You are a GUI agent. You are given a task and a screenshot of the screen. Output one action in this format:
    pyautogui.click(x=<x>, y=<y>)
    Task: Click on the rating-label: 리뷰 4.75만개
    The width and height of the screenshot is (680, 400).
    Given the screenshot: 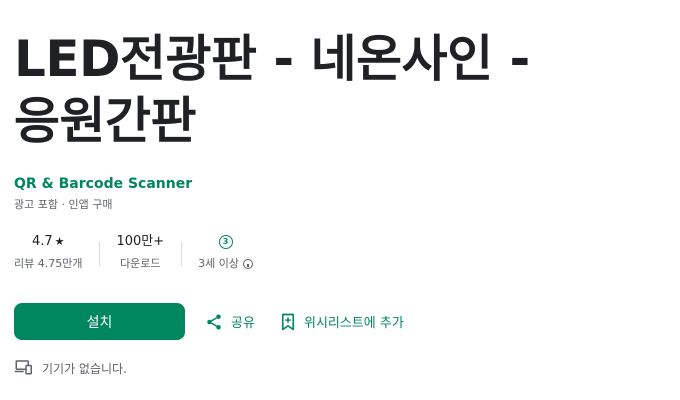 What is the action you would take?
    pyautogui.click(x=48, y=263)
    